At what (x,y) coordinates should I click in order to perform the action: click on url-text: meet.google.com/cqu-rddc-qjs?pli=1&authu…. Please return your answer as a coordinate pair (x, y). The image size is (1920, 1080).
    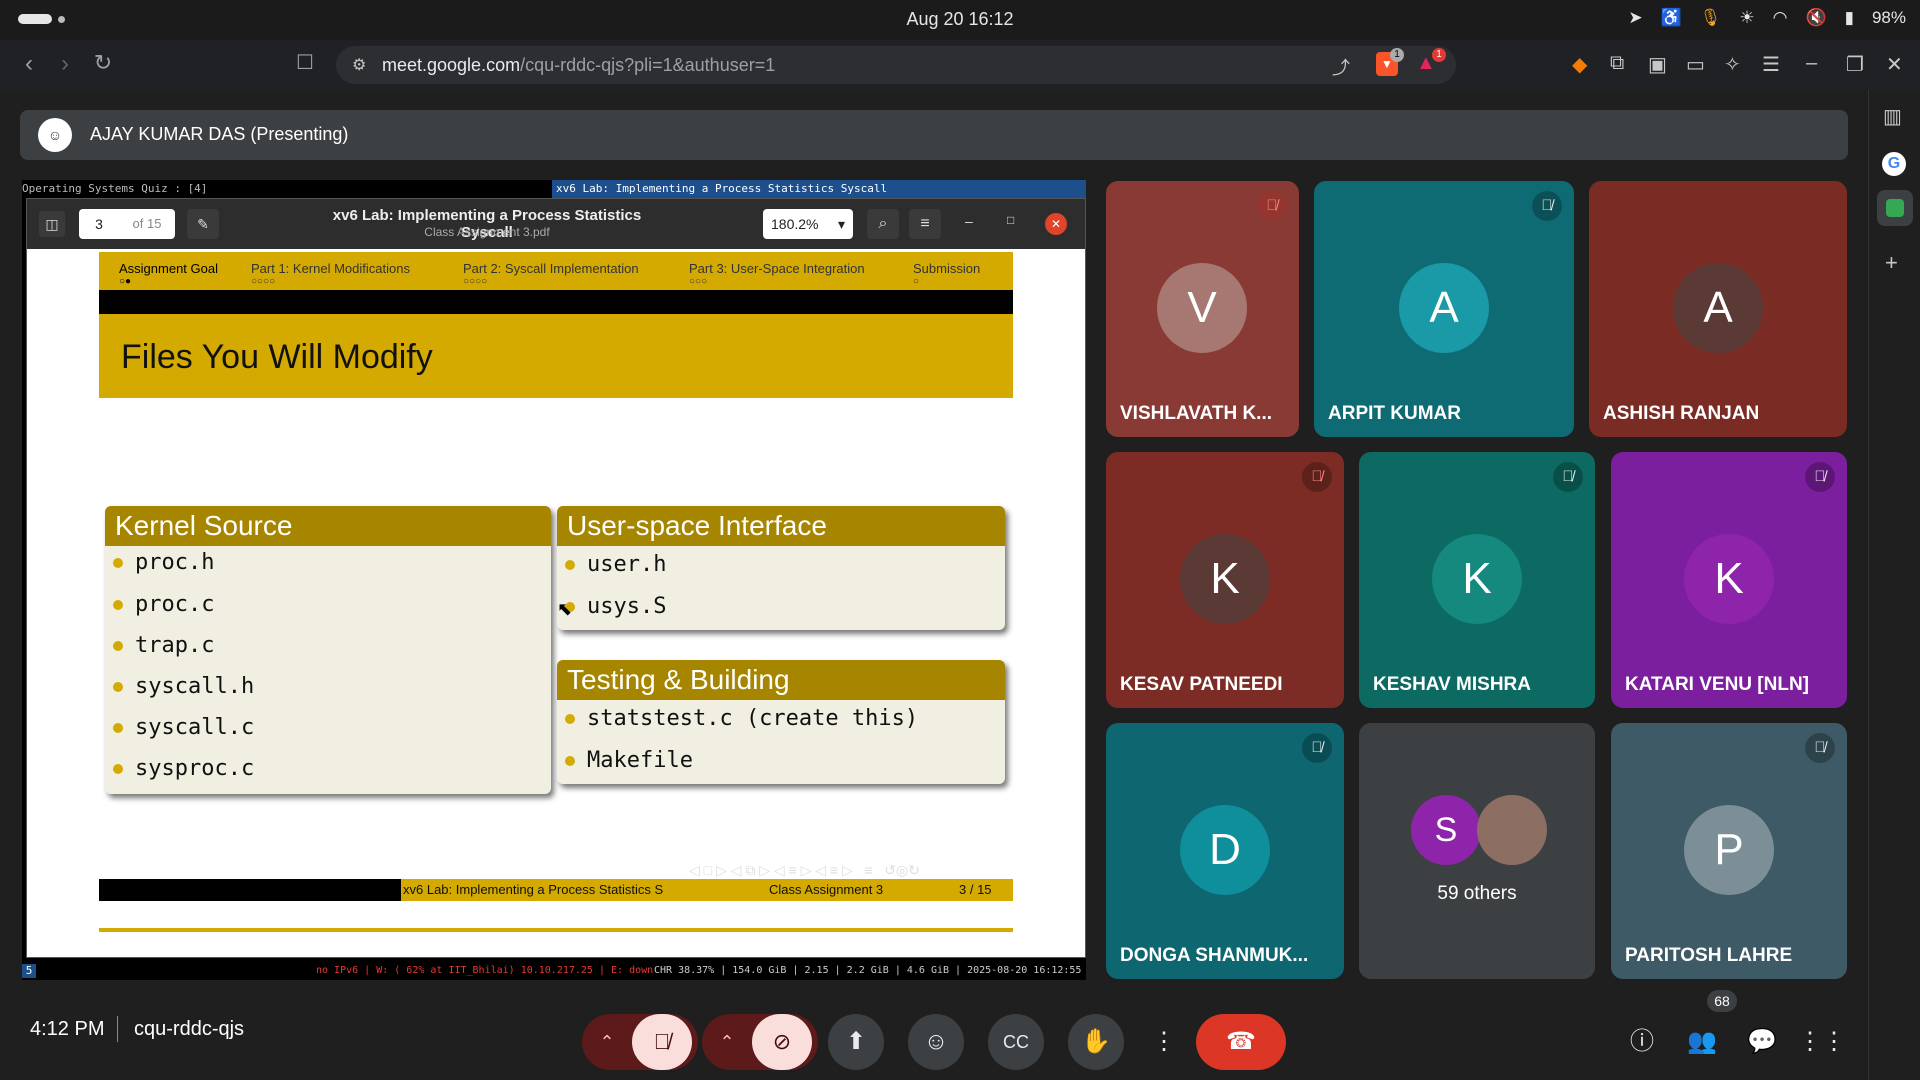
    Looking at the image, I should click on (578, 65).